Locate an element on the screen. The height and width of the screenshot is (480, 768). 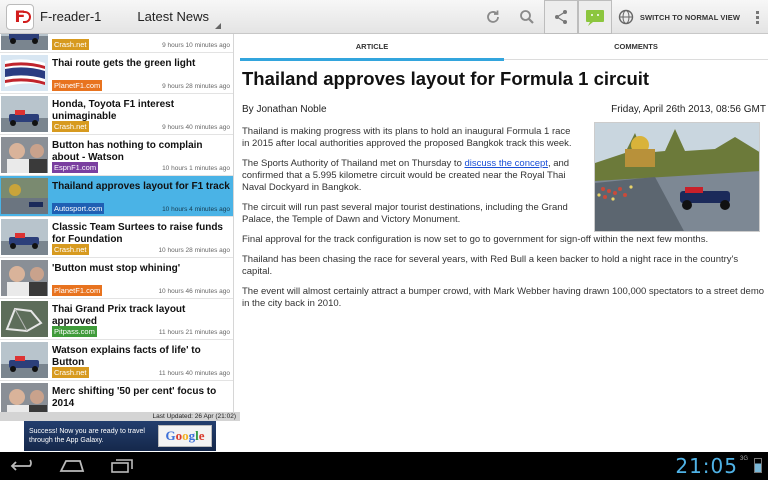
switch-view-button: SWITCH TO NORMAL VIEW is located at coordinates (679, 17).